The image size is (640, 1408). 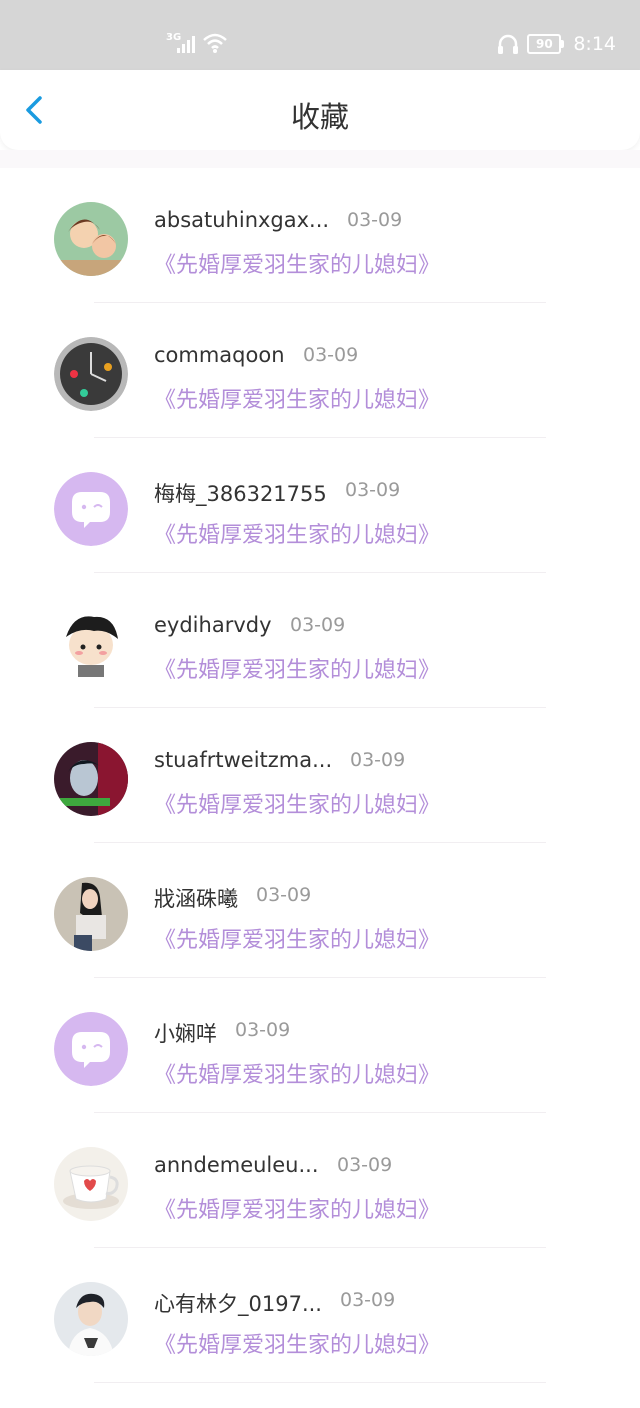 What do you see at coordinates (594, 44) in the screenshot?
I see `clock-time: 8:14` at bounding box center [594, 44].